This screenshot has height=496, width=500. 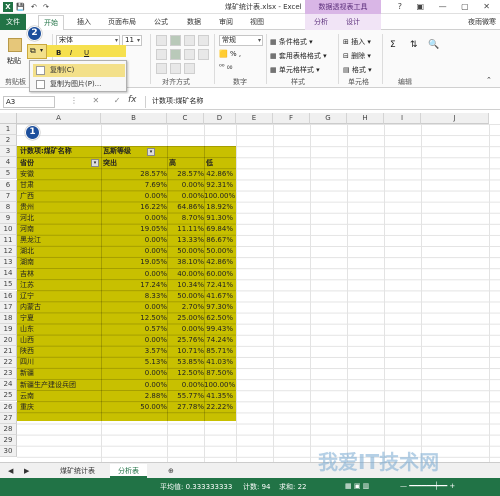 What do you see at coordinates (8, 418) in the screenshot?
I see `row-header: 27` at bounding box center [8, 418].